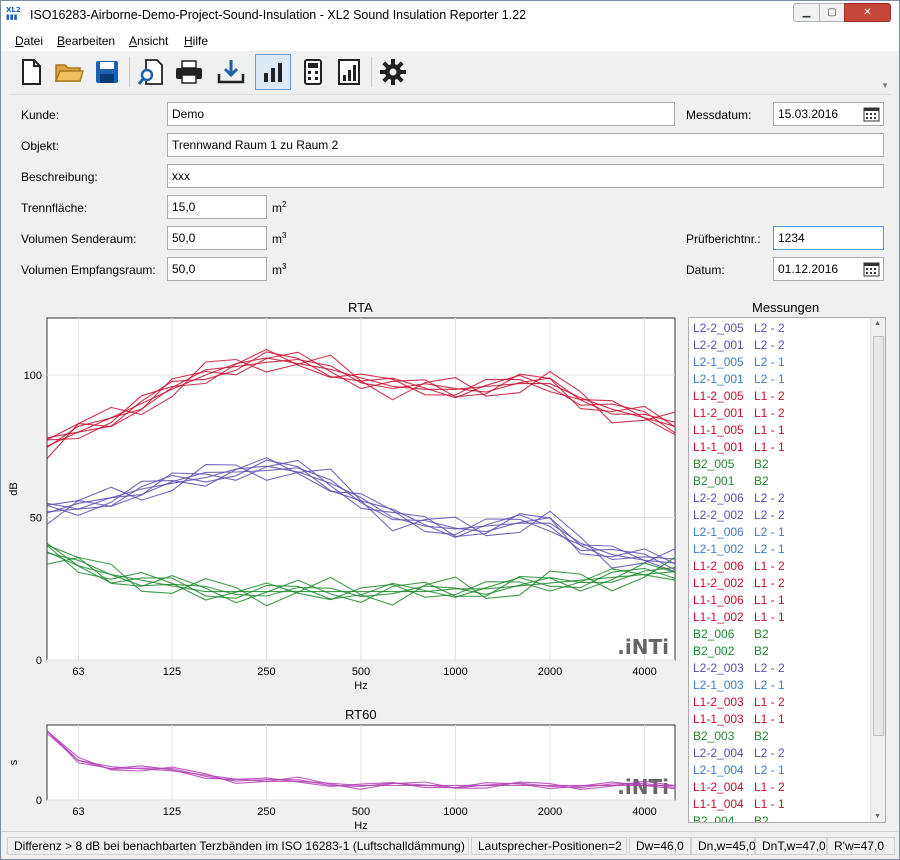 This screenshot has width=900, height=860. What do you see at coordinates (644, 672) in the screenshot?
I see `x-tick-label: 4000` at bounding box center [644, 672].